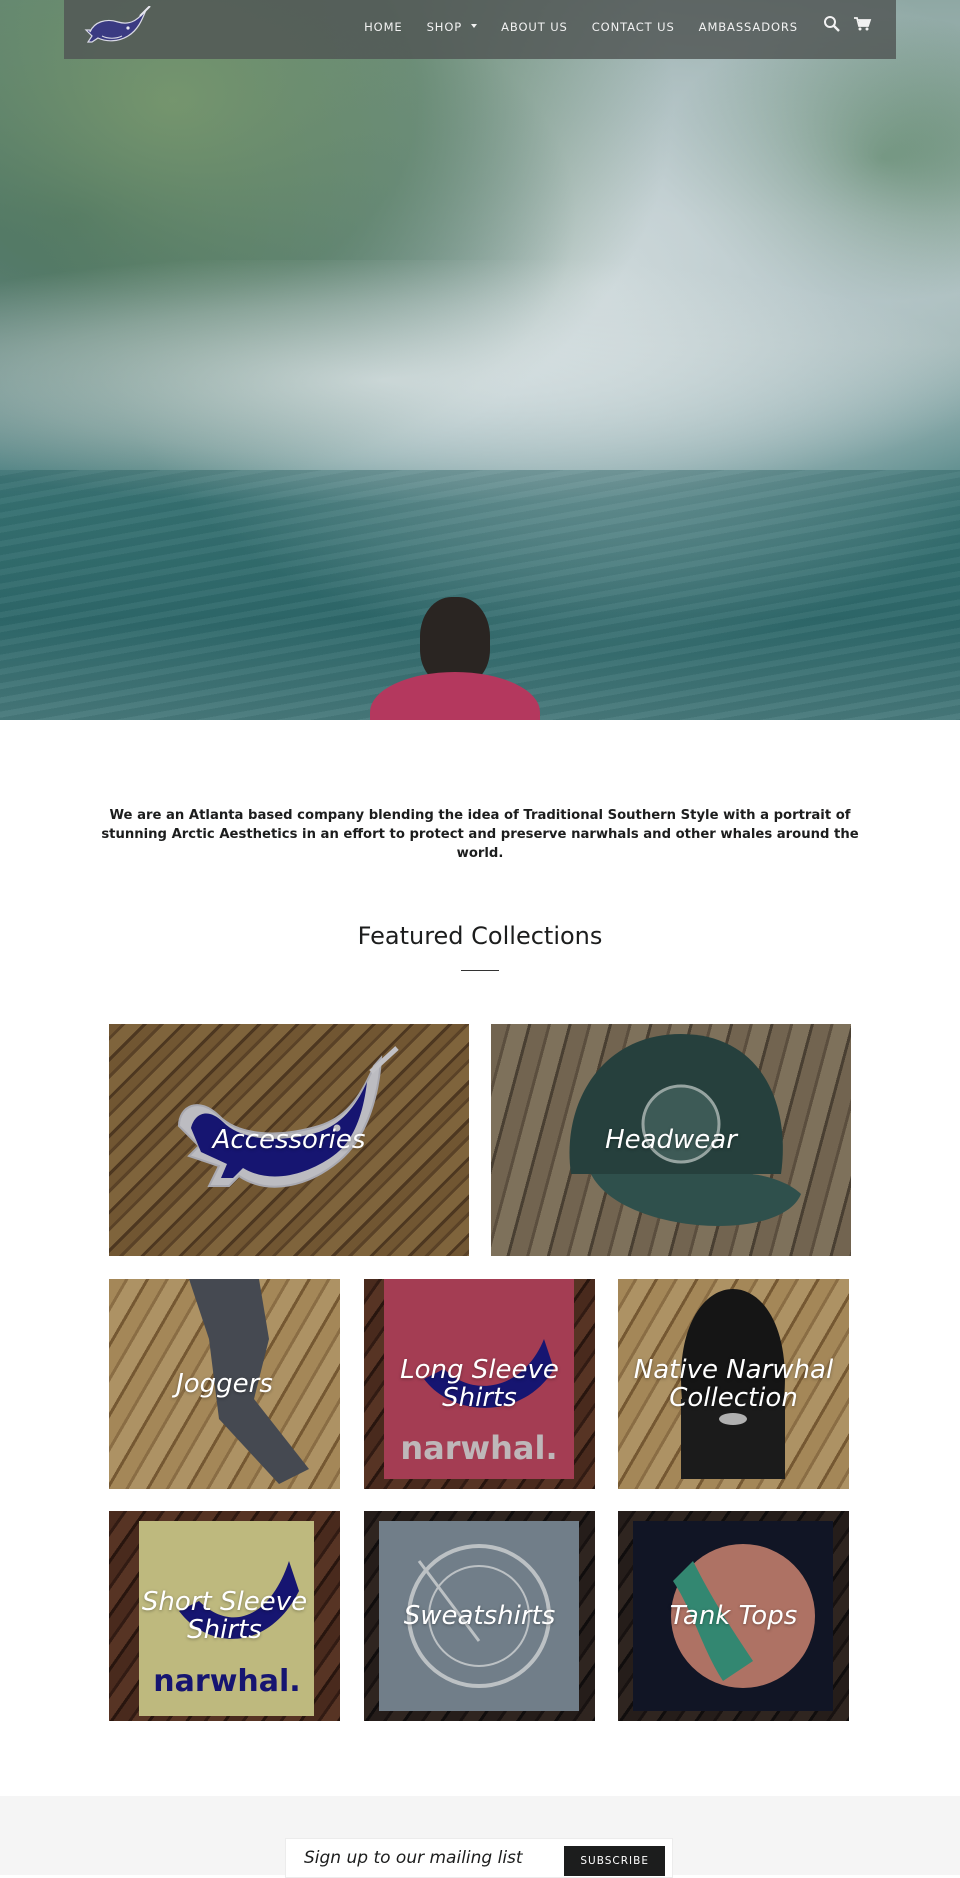  Describe the element at coordinates (480, 936) in the screenshot. I see `featured-collections-title: Featured Collections` at that location.